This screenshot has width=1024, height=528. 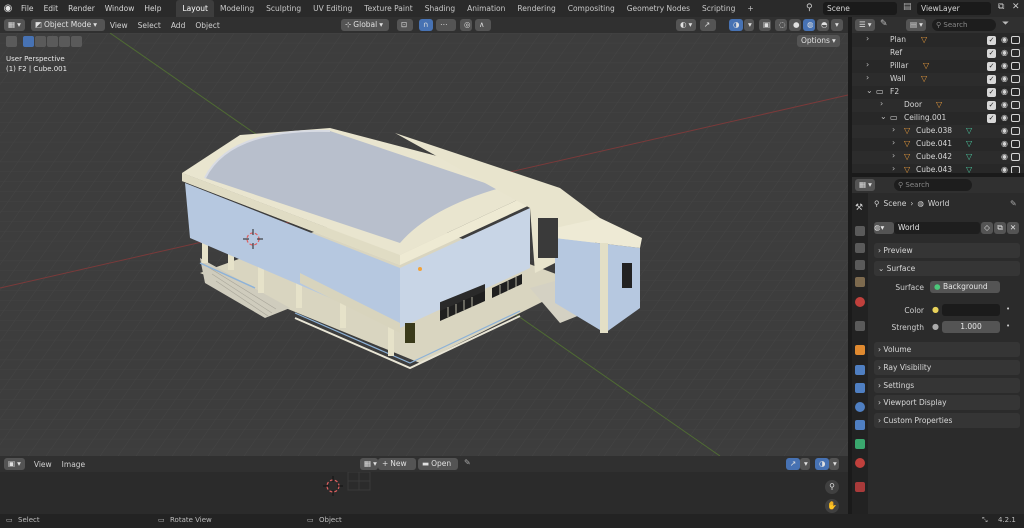 What do you see at coordinates (947, 420) in the screenshot?
I see `panel-custom-properties: › Custom Properties` at bounding box center [947, 420].